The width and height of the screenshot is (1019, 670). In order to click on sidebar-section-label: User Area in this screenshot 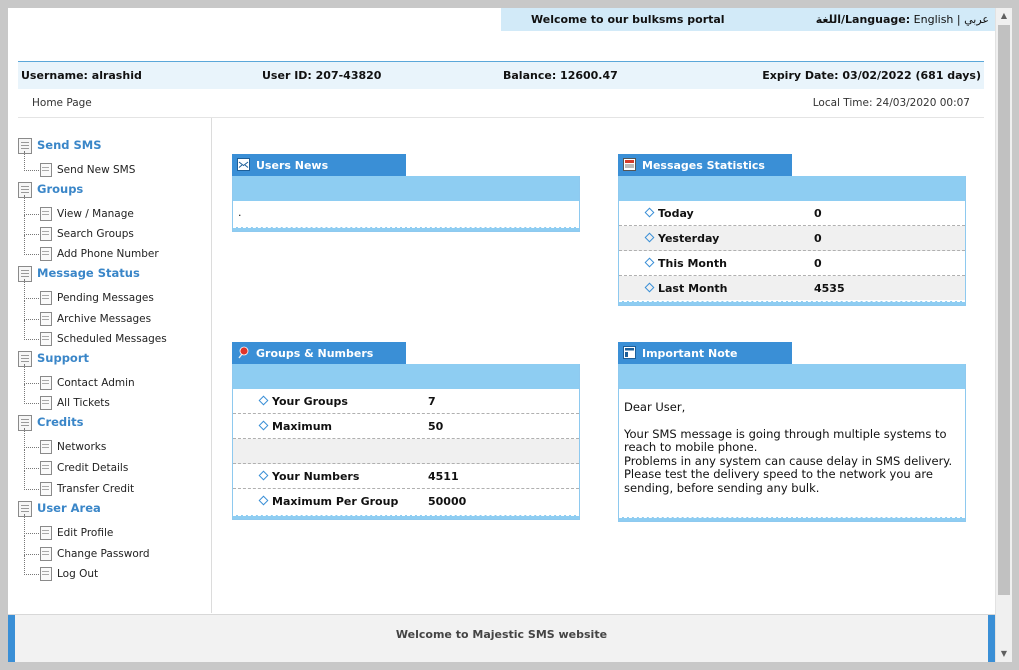, I will do `click(69, 508)`.